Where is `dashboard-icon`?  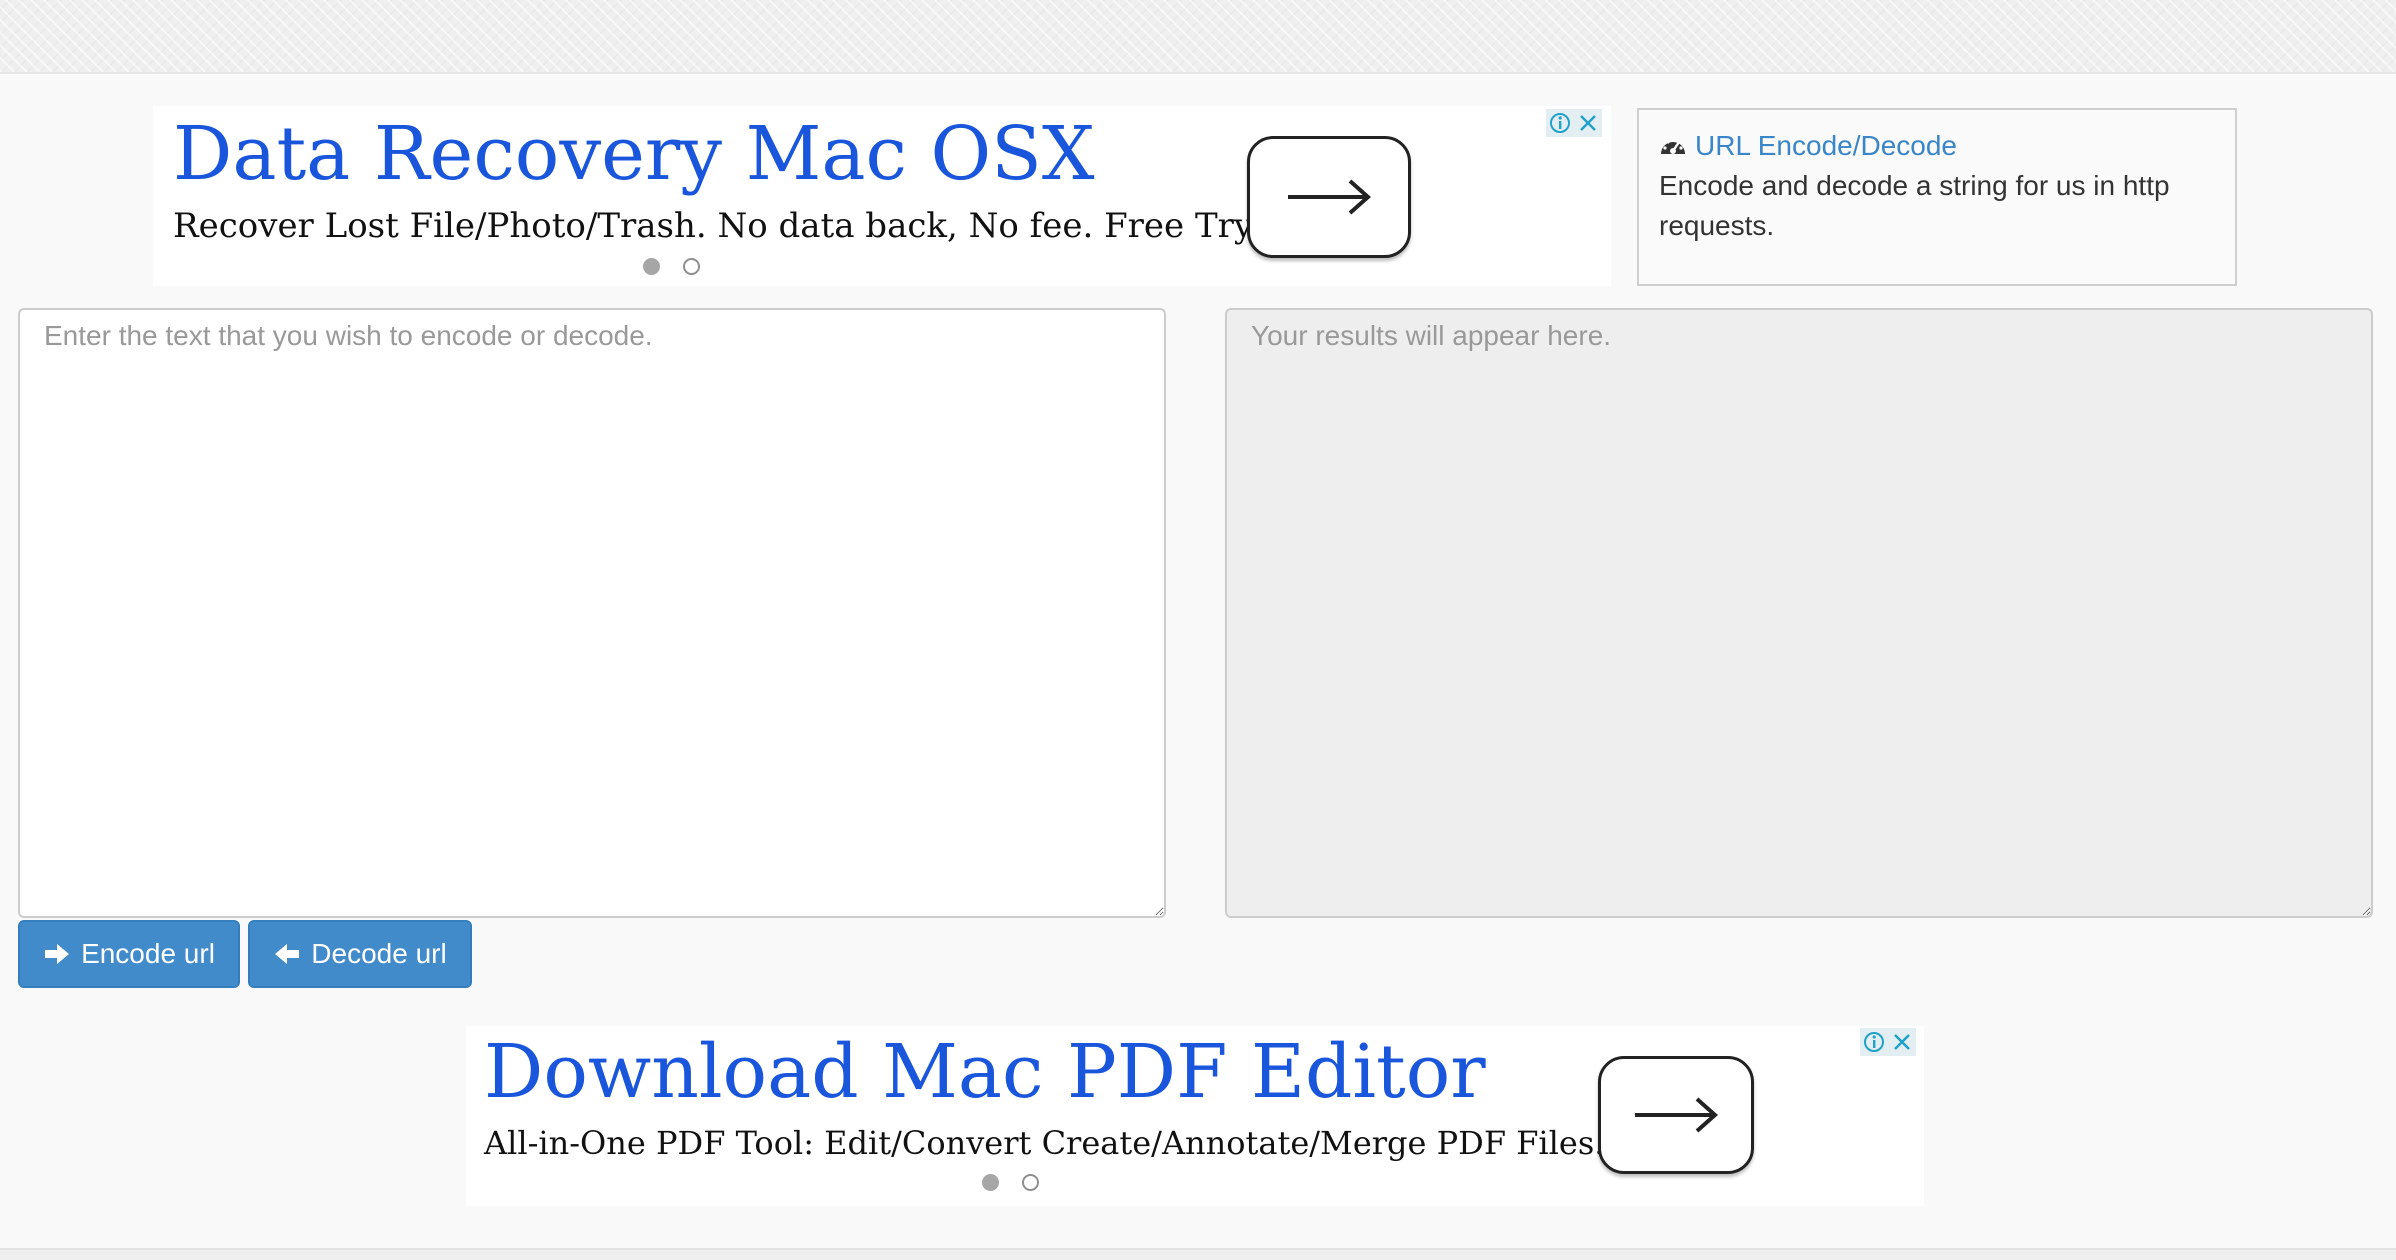
dashboard-icon is located at coordinates (1673, 146).